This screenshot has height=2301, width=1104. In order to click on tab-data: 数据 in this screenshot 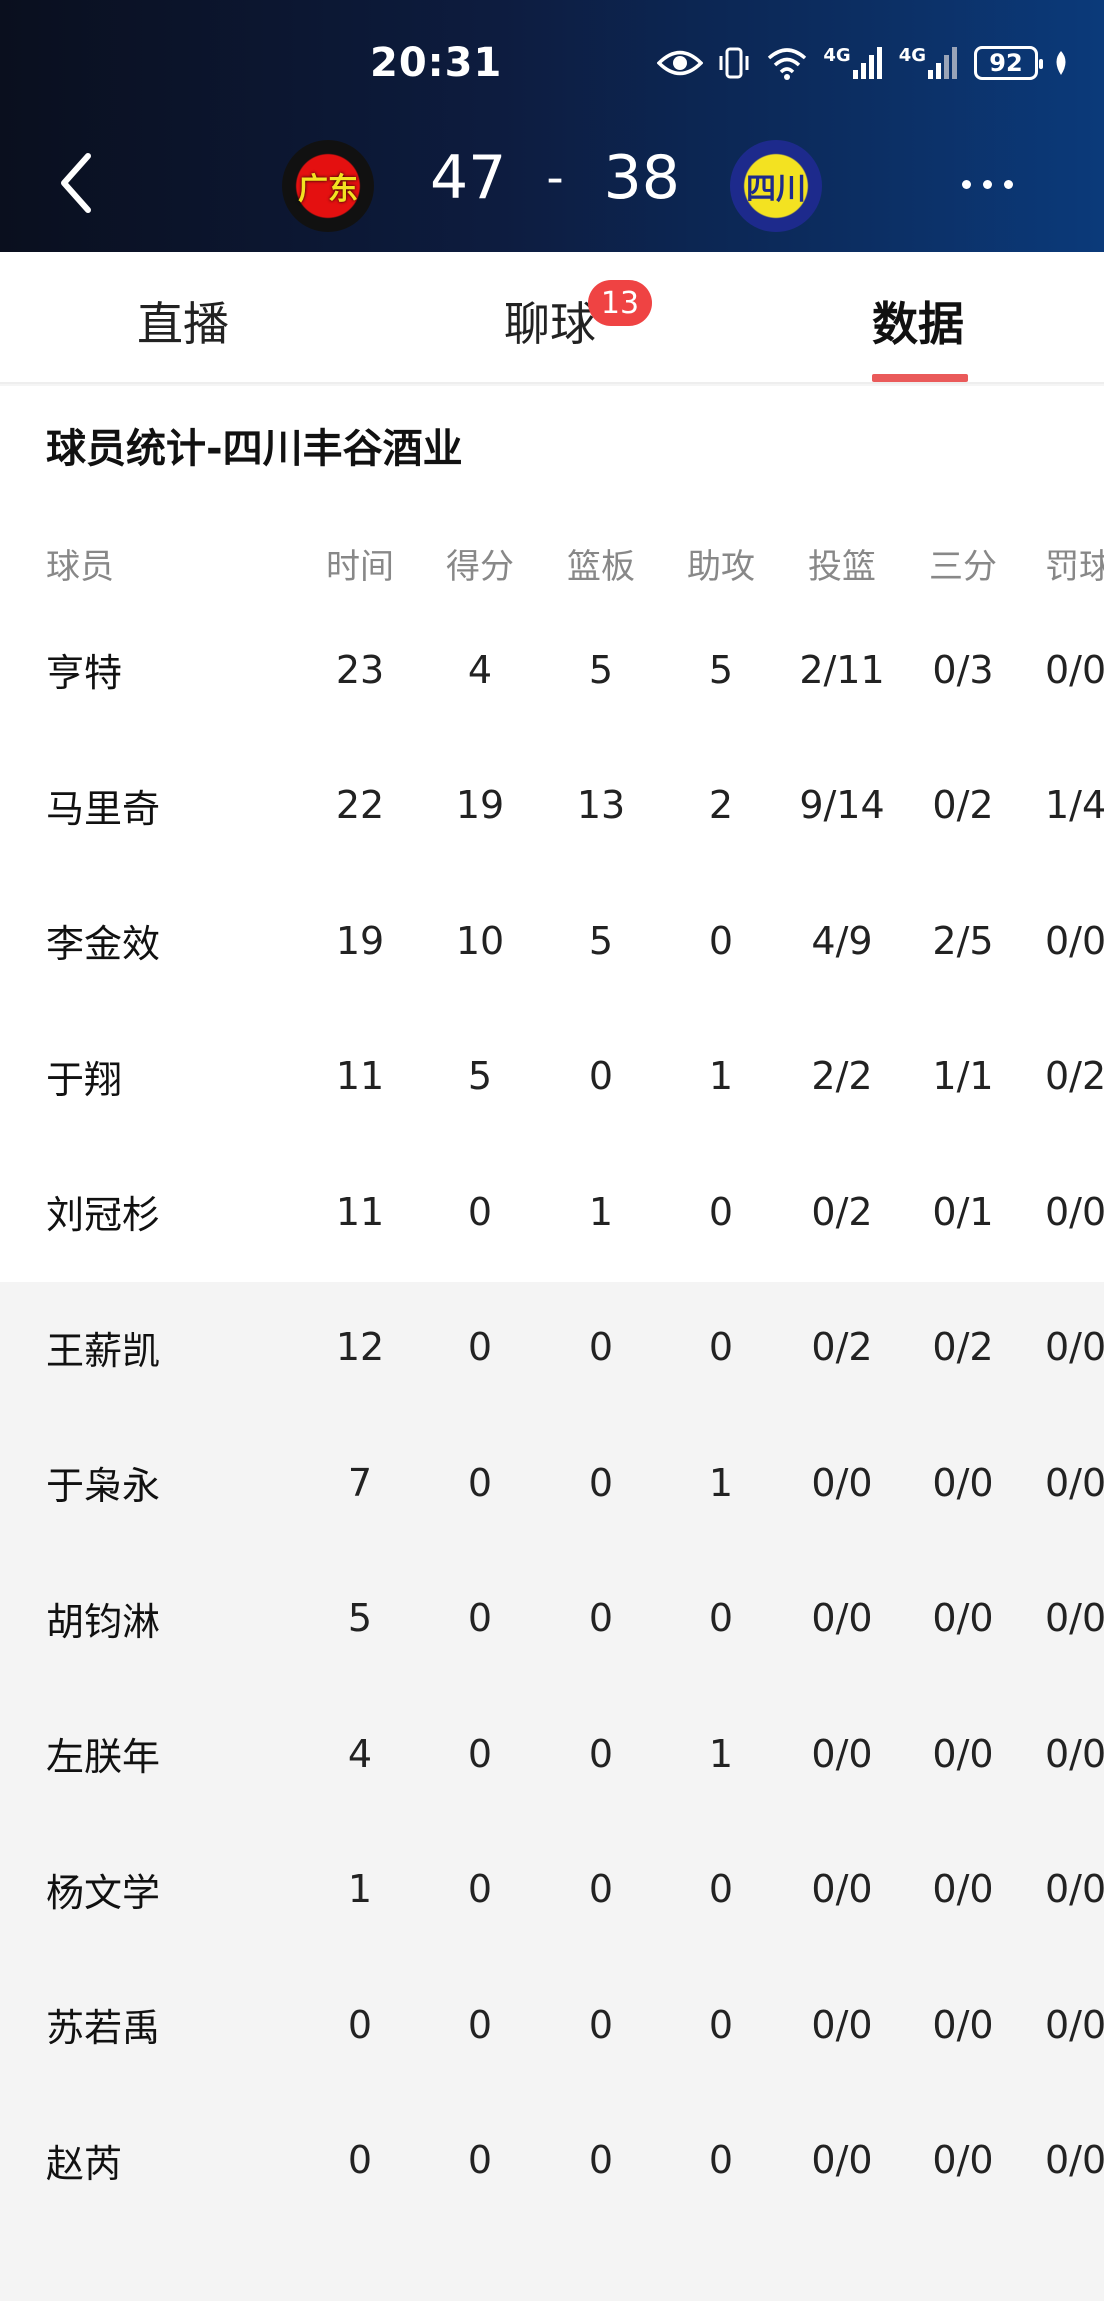, I will do `click(918, 321)`.